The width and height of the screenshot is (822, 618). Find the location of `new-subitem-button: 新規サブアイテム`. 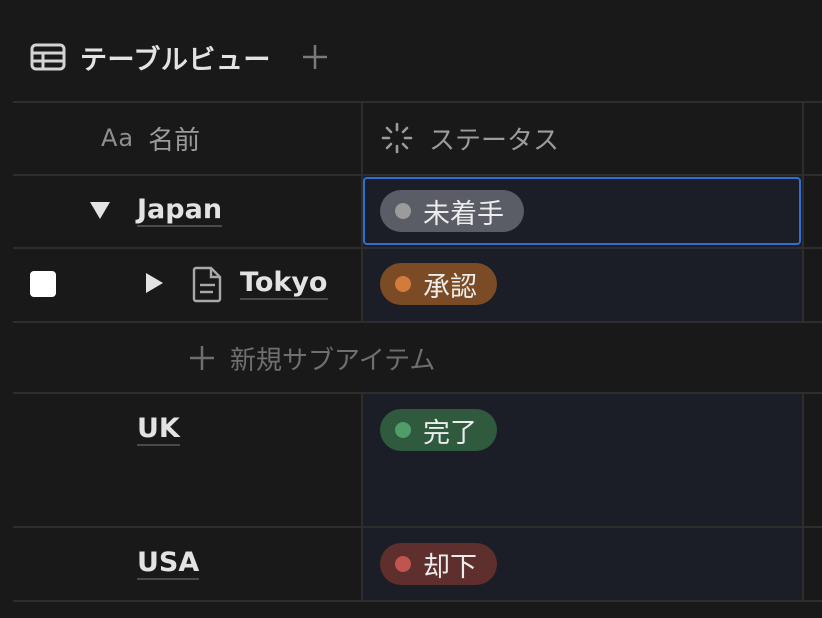

new-subitem-button: 新規サブアイテム is located at coordinates (311, 358).